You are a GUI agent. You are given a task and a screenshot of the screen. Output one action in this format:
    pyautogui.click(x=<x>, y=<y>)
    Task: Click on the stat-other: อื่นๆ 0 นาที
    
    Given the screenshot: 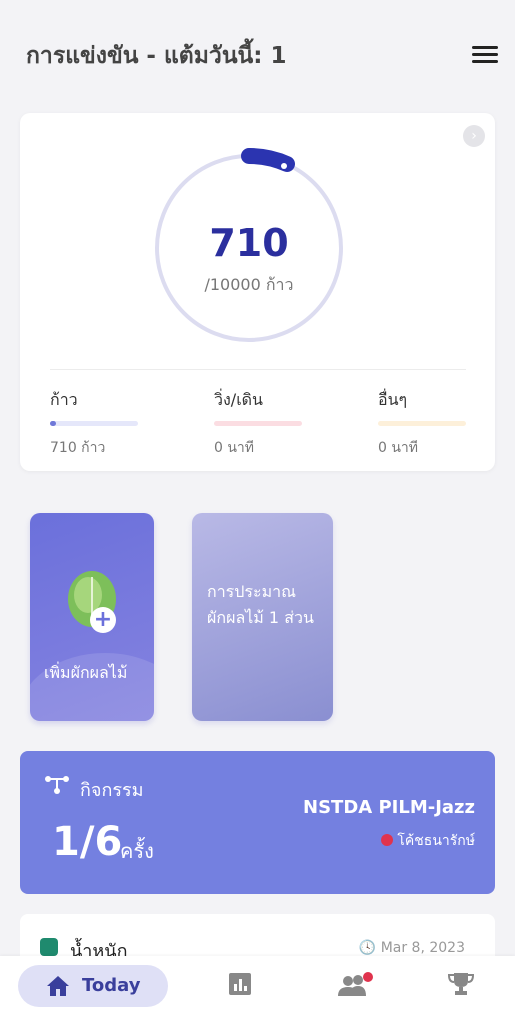 What is the action you would take?
    pyautogui.click(x=446, y=423)
    